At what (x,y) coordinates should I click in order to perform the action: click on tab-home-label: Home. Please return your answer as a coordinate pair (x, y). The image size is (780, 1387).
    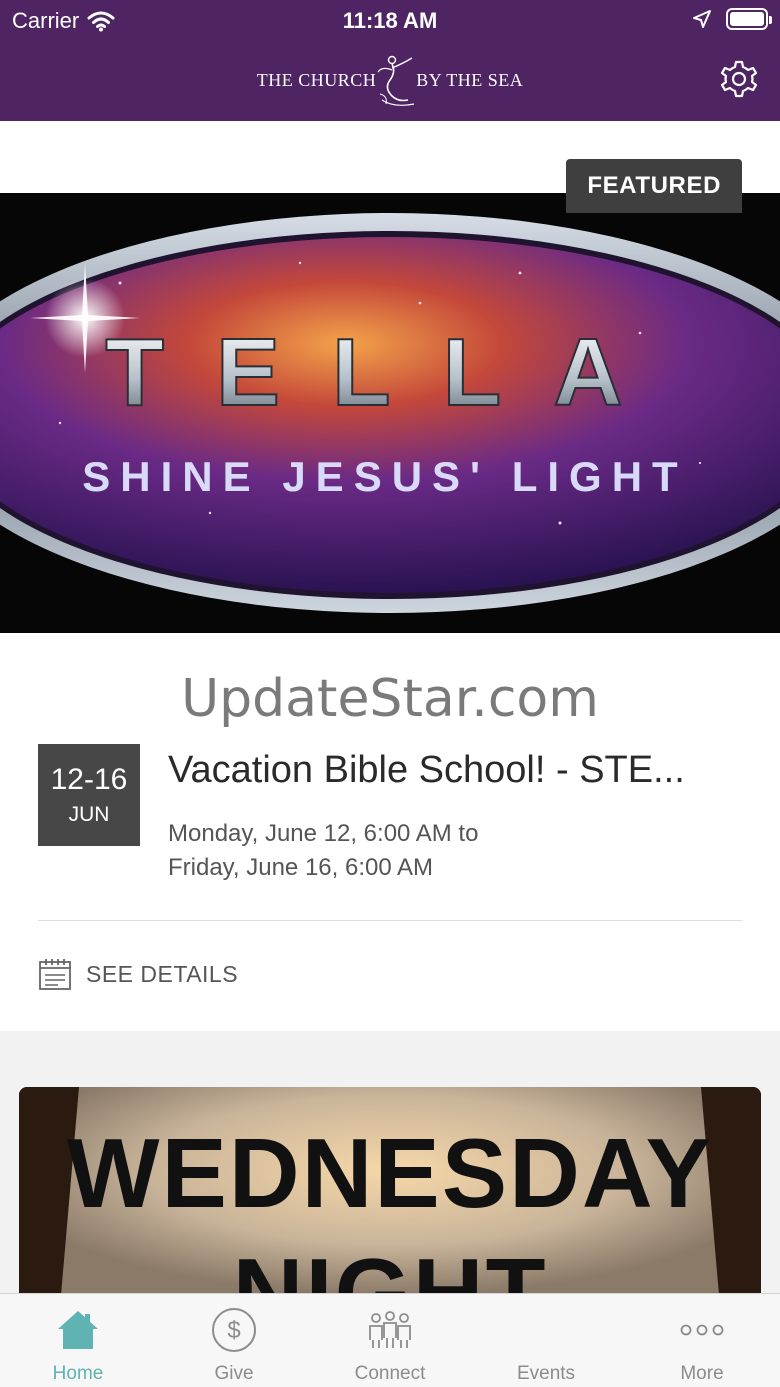
    Looking at the image, I should click on (78, 1373).